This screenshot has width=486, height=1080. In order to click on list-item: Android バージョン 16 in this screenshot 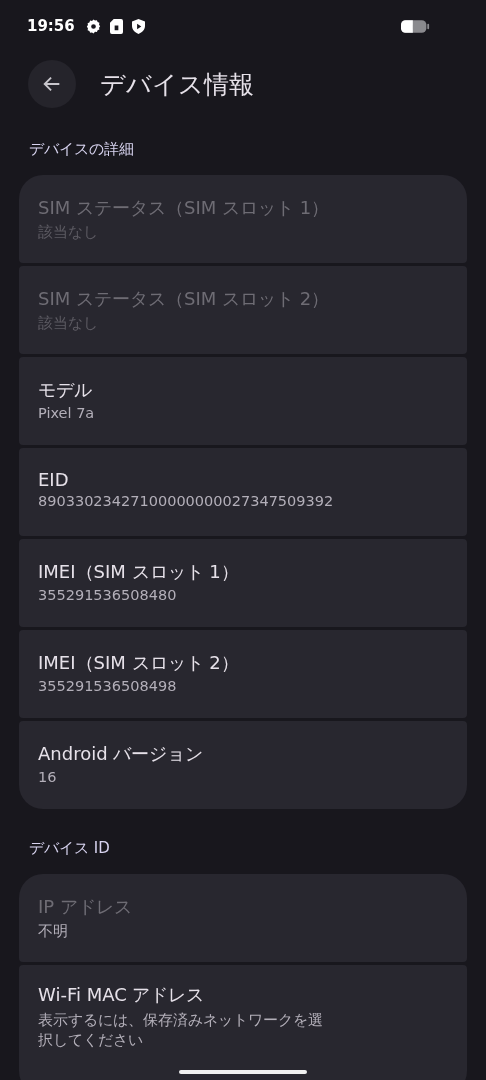, I will do `click(243, 765)`.